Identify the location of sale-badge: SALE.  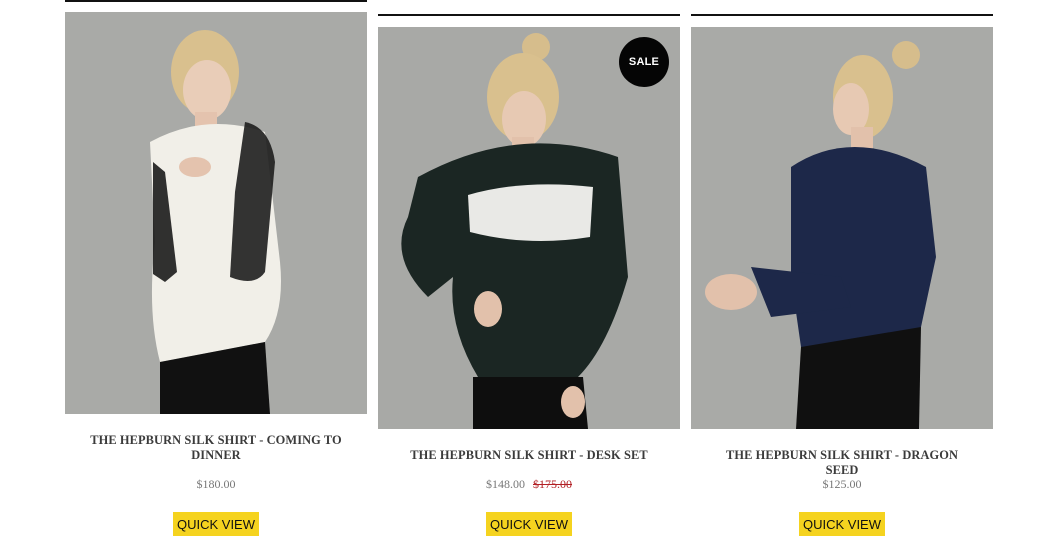
(644, 62).